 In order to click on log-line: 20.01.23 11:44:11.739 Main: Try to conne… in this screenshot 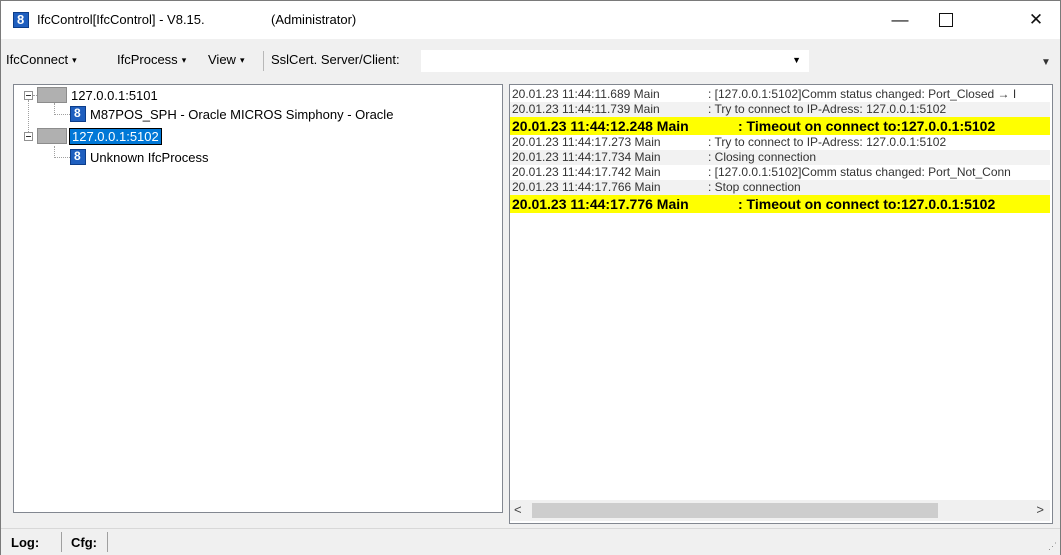, I will do `click(780, 109)`.